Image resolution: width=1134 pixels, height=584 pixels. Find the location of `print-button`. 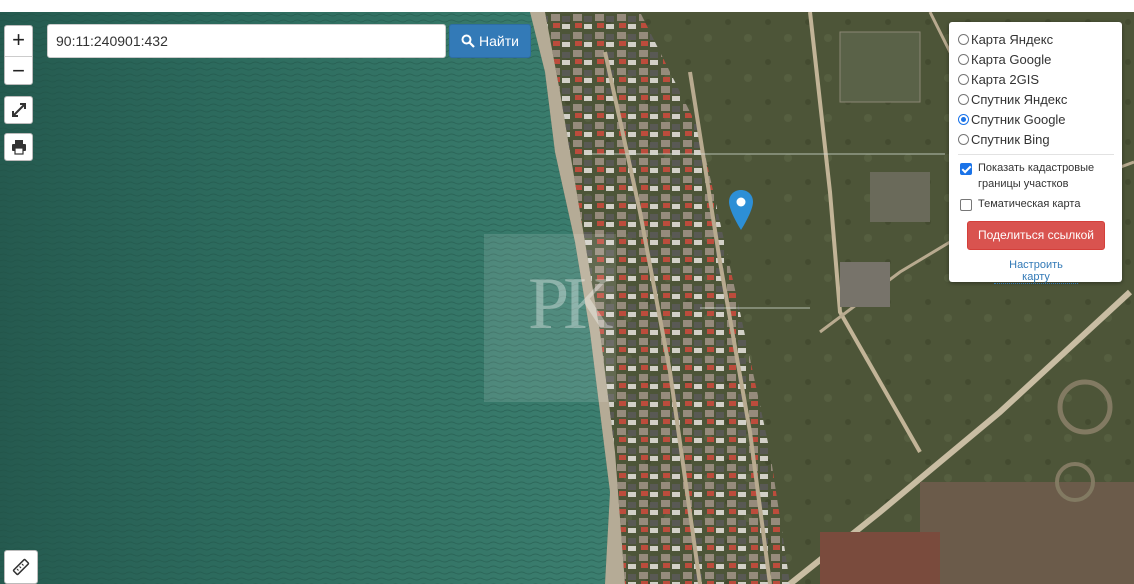

print-button is located at coordinates (18, 147).